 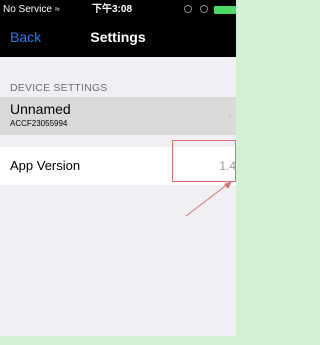 I want to click on carrier-label: No Service, so click(x=27, y=9).